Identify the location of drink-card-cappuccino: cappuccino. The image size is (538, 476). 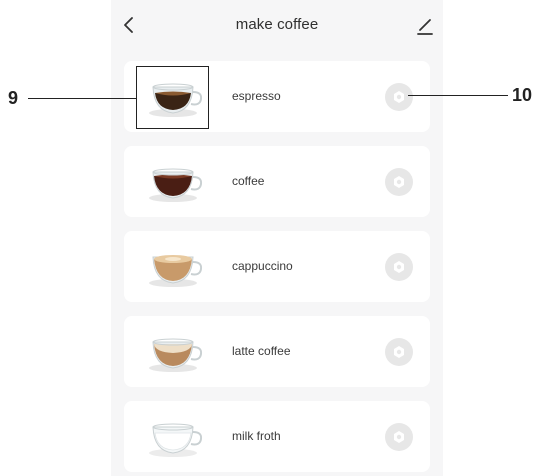
(277, 266).